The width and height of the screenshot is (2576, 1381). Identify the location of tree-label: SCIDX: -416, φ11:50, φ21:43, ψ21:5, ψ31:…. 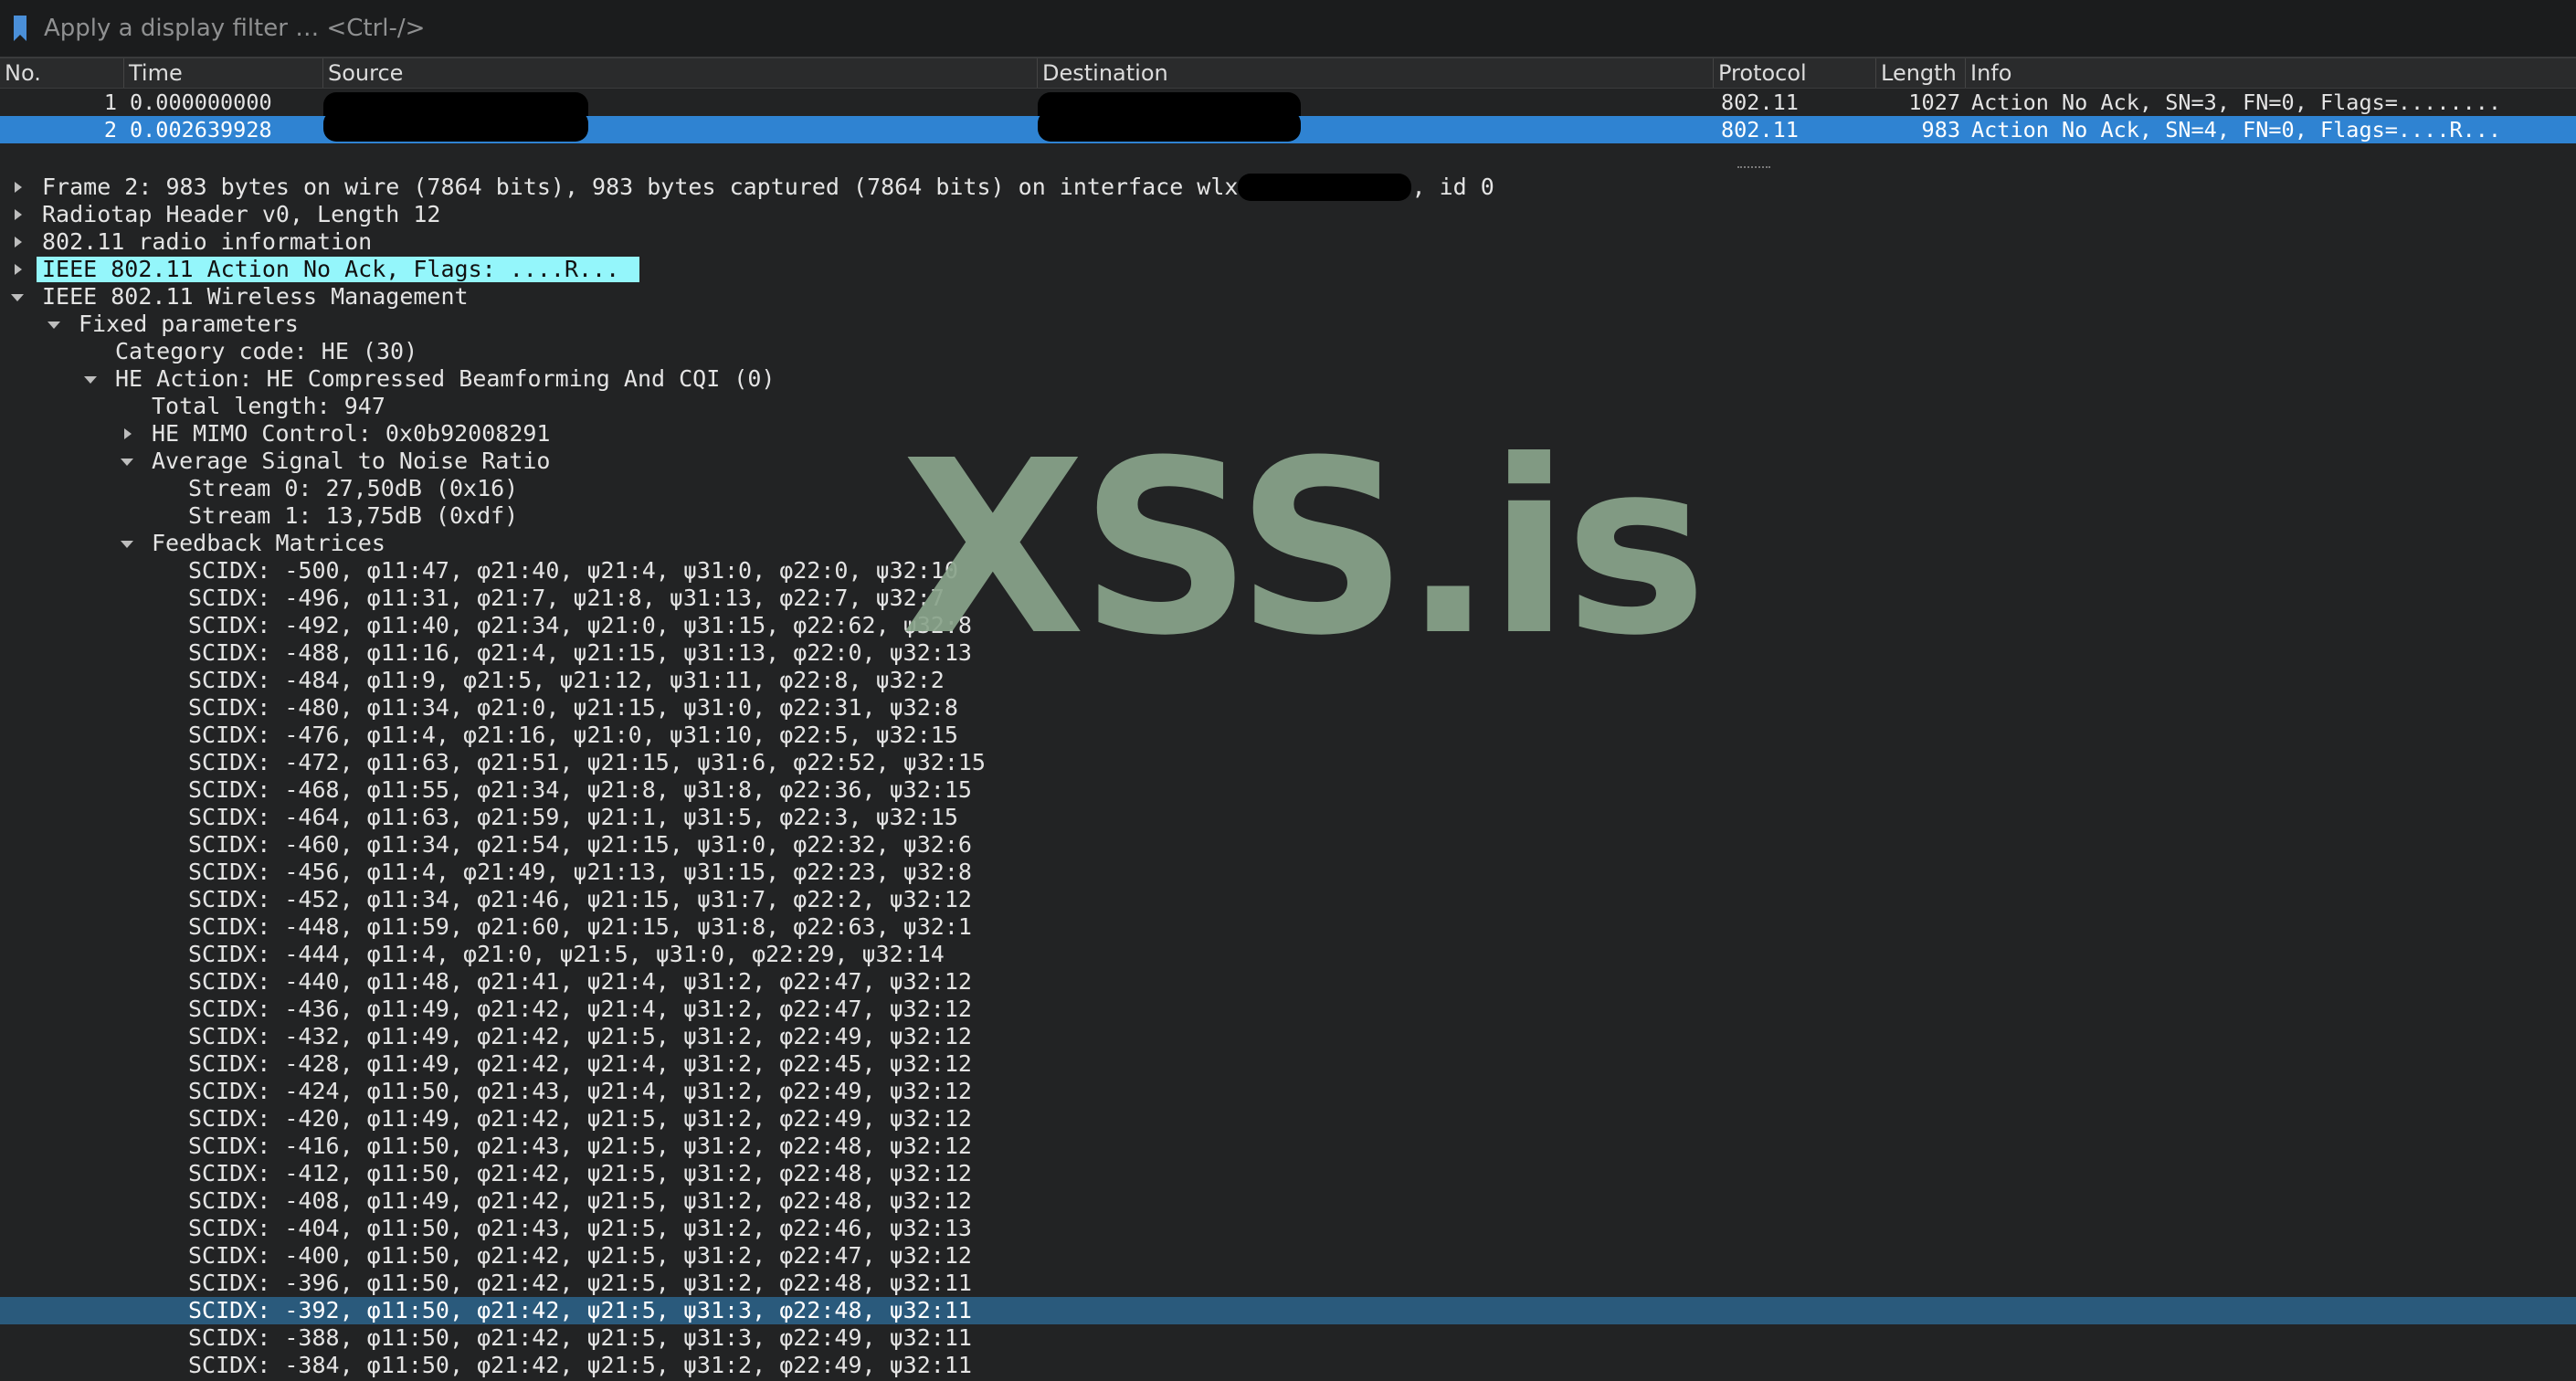
(580, 1146).